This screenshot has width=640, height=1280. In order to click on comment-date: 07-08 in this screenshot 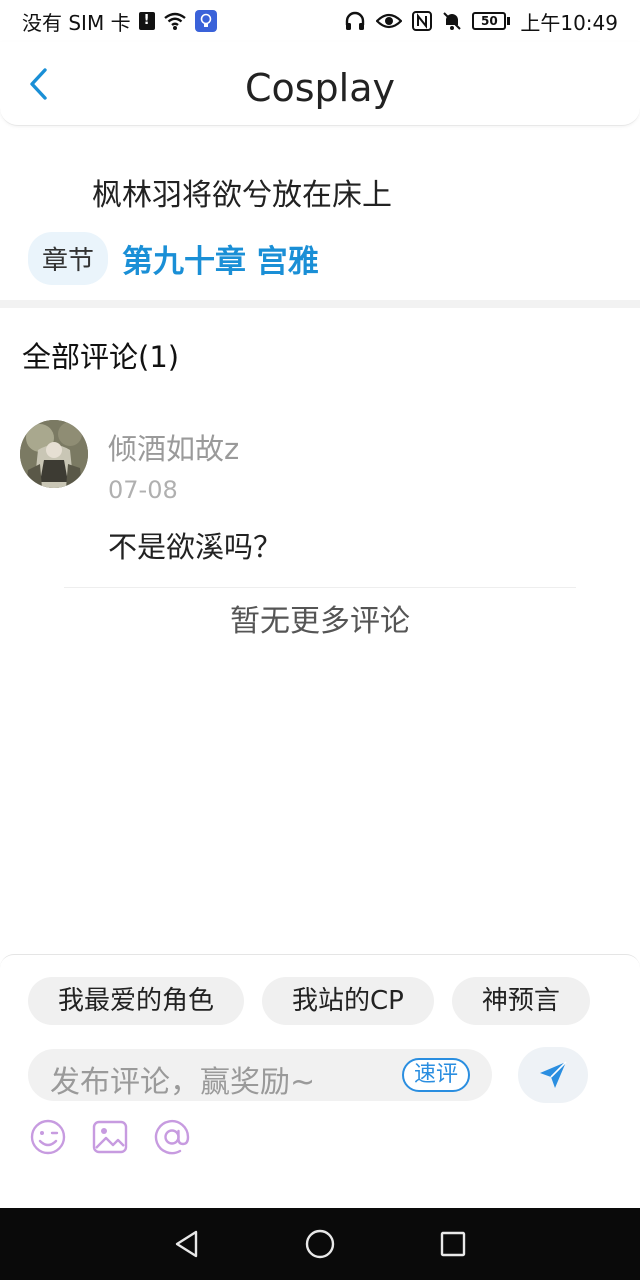, I will do `click(143, 490)`.